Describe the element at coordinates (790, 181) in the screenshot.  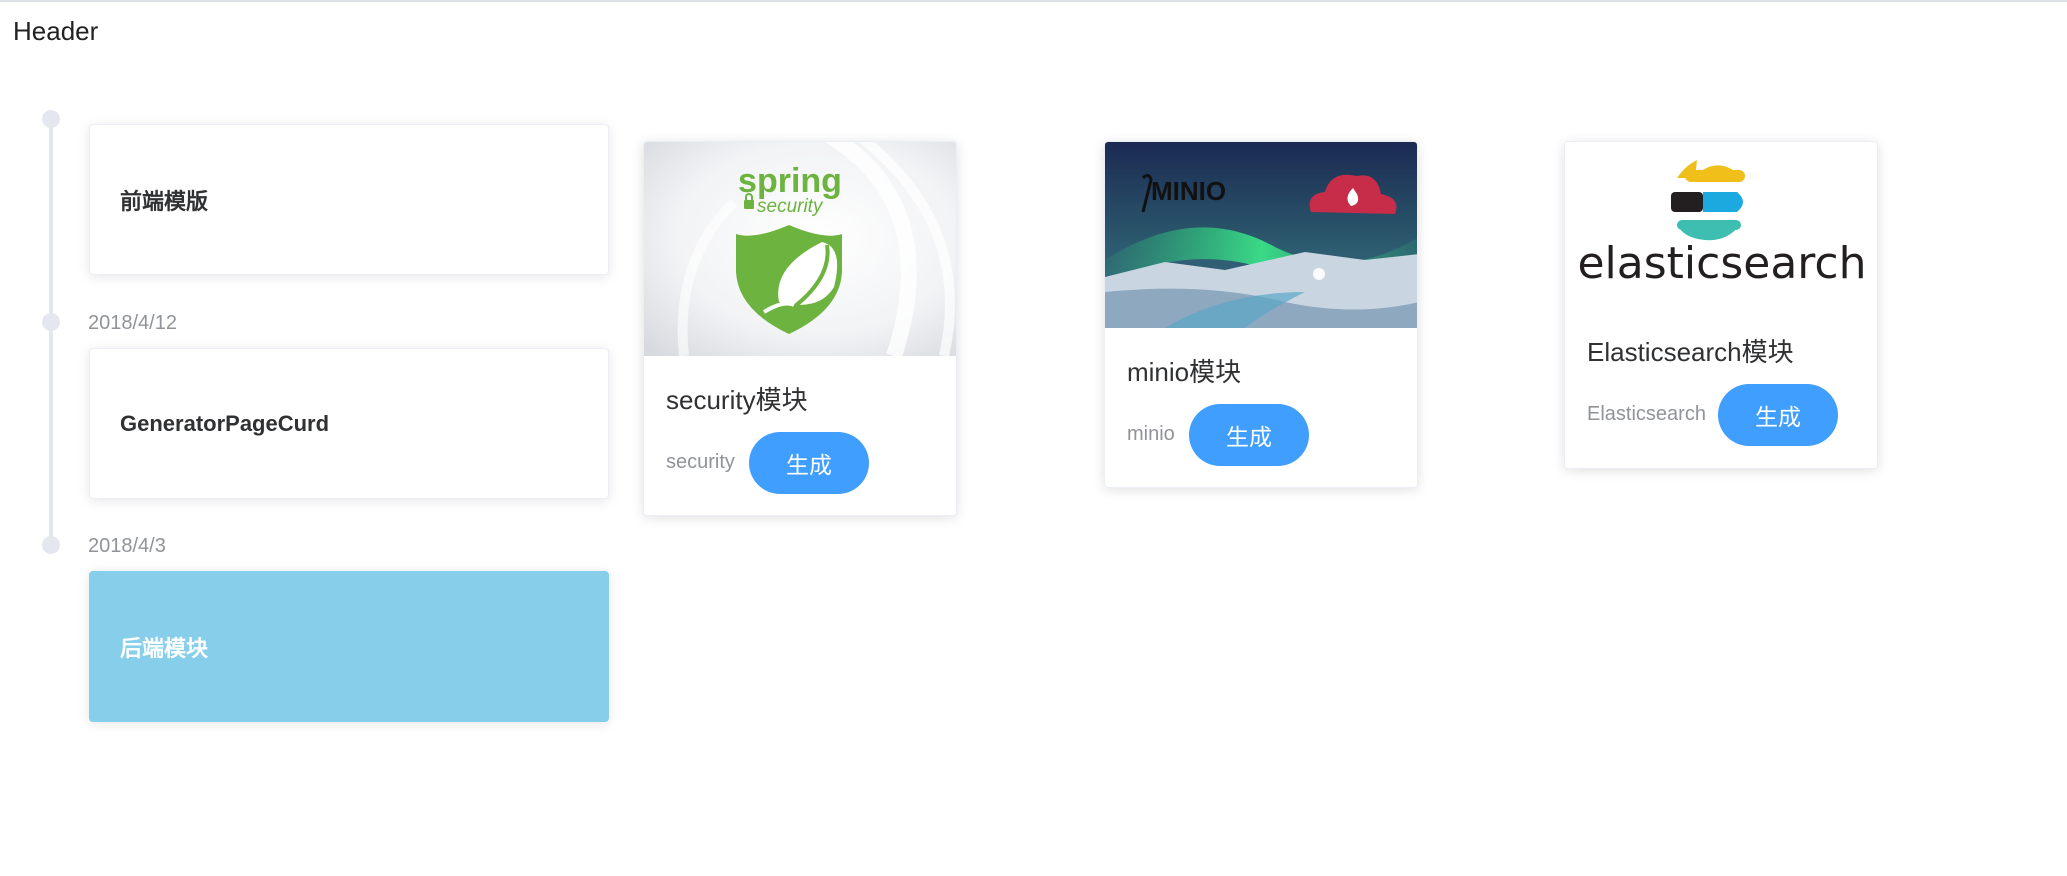
I see `svg-text: spring` at that location.